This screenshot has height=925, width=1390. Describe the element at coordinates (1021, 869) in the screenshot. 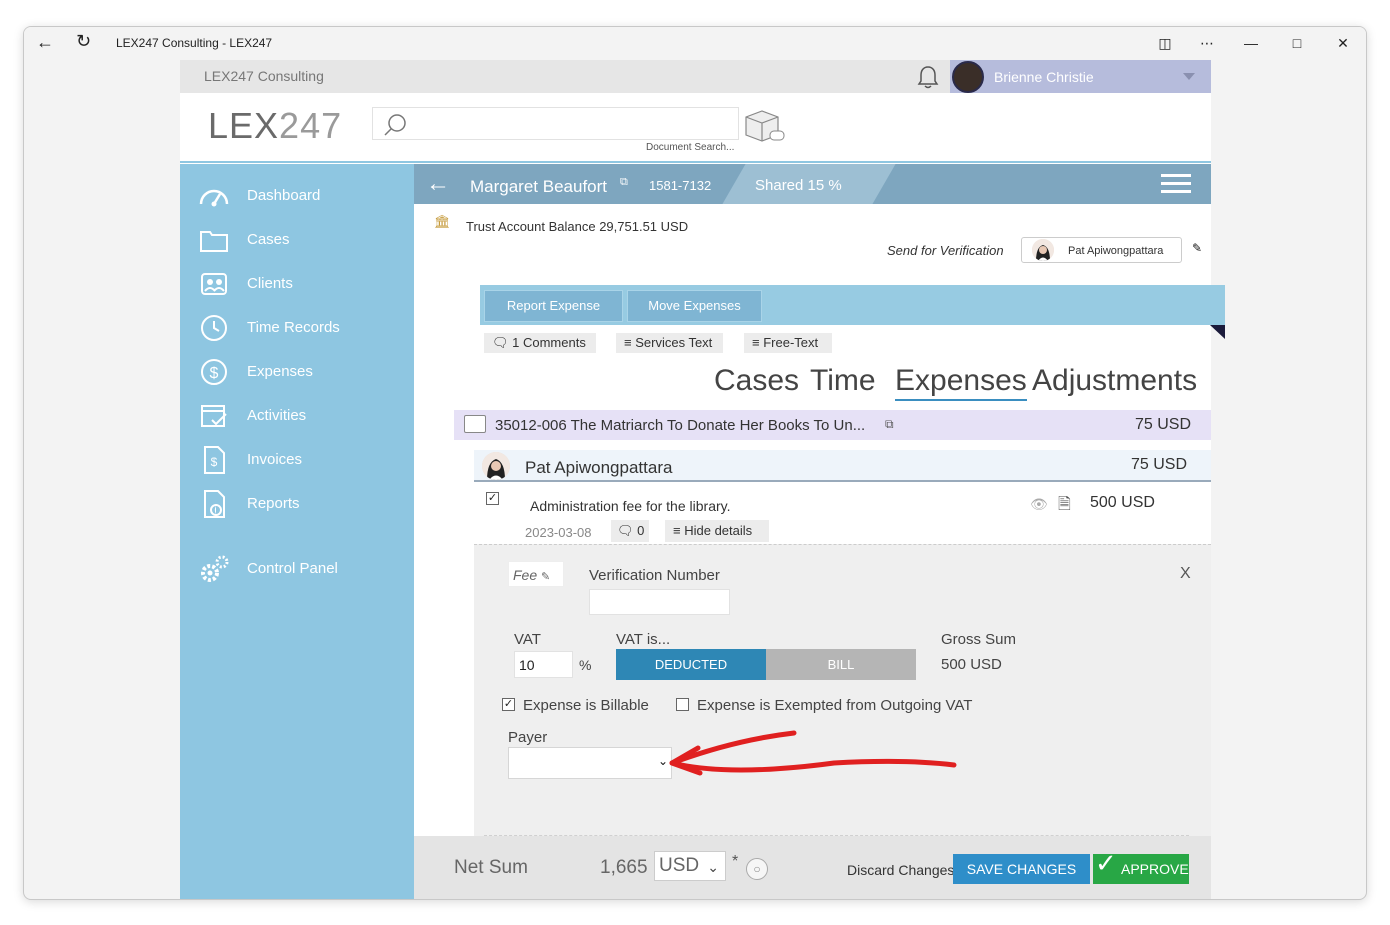

I see `save-changes-button: SAVE CHANGES` at that location.